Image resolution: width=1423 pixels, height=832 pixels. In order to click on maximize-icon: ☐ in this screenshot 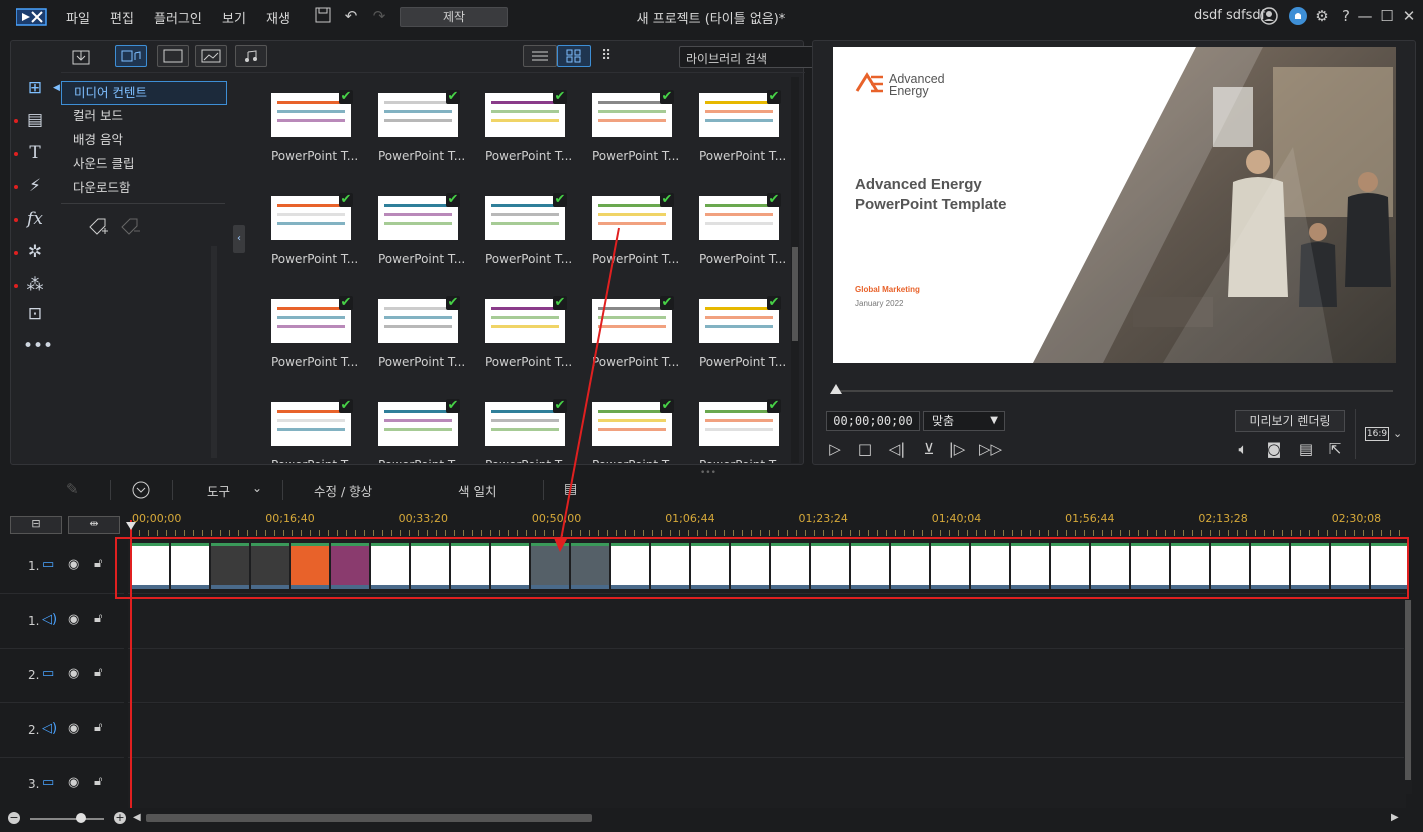, I will do `click(1387, 16)`.